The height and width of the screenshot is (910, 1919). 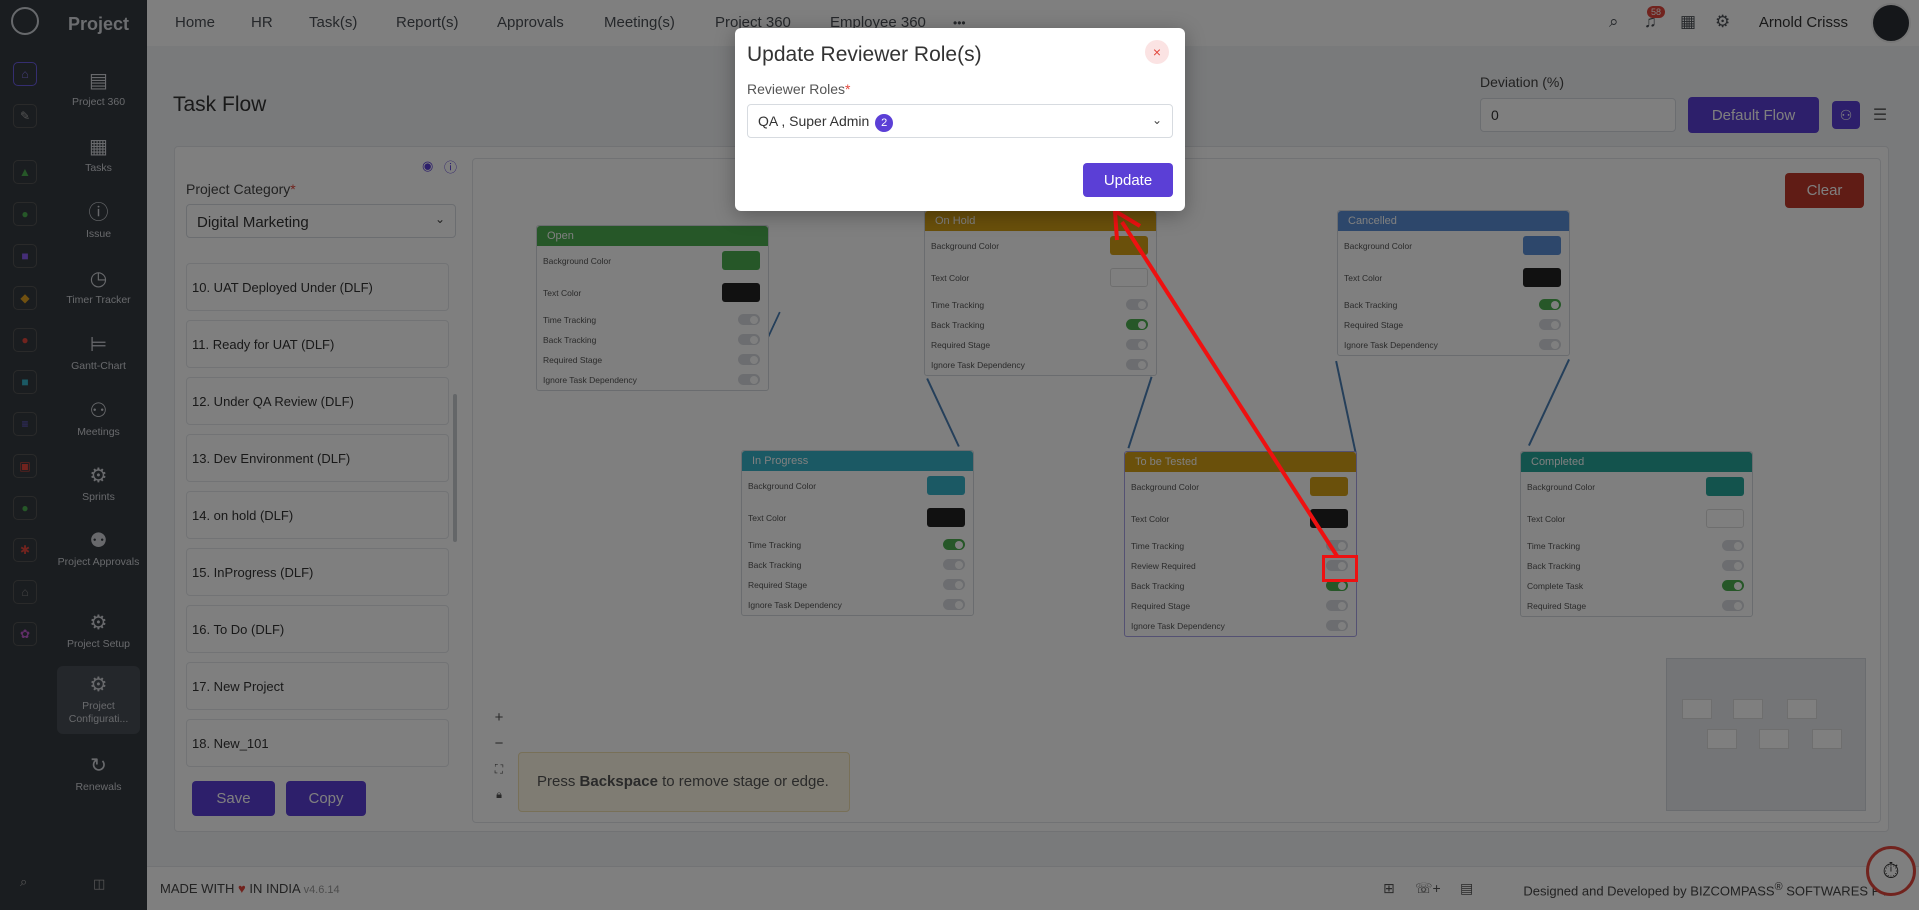 I want to click on selected-roles: QA , Super Admin, so click(x=814, y=121).